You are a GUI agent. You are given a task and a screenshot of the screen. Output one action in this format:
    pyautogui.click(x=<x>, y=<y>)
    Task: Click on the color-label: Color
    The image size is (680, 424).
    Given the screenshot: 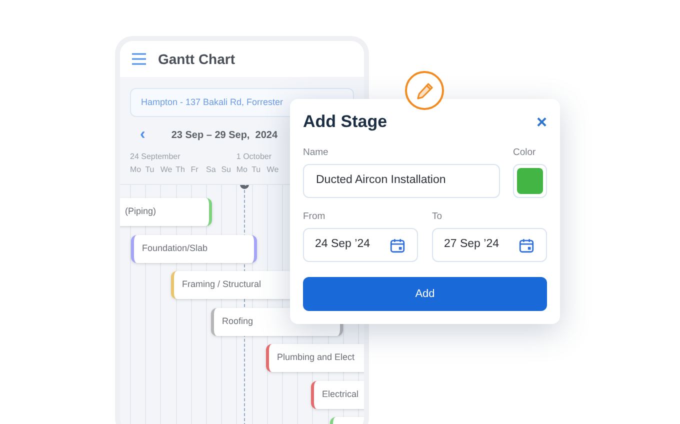 What is the action you would take?
    pyautogui.click(x=525, y=153)
    